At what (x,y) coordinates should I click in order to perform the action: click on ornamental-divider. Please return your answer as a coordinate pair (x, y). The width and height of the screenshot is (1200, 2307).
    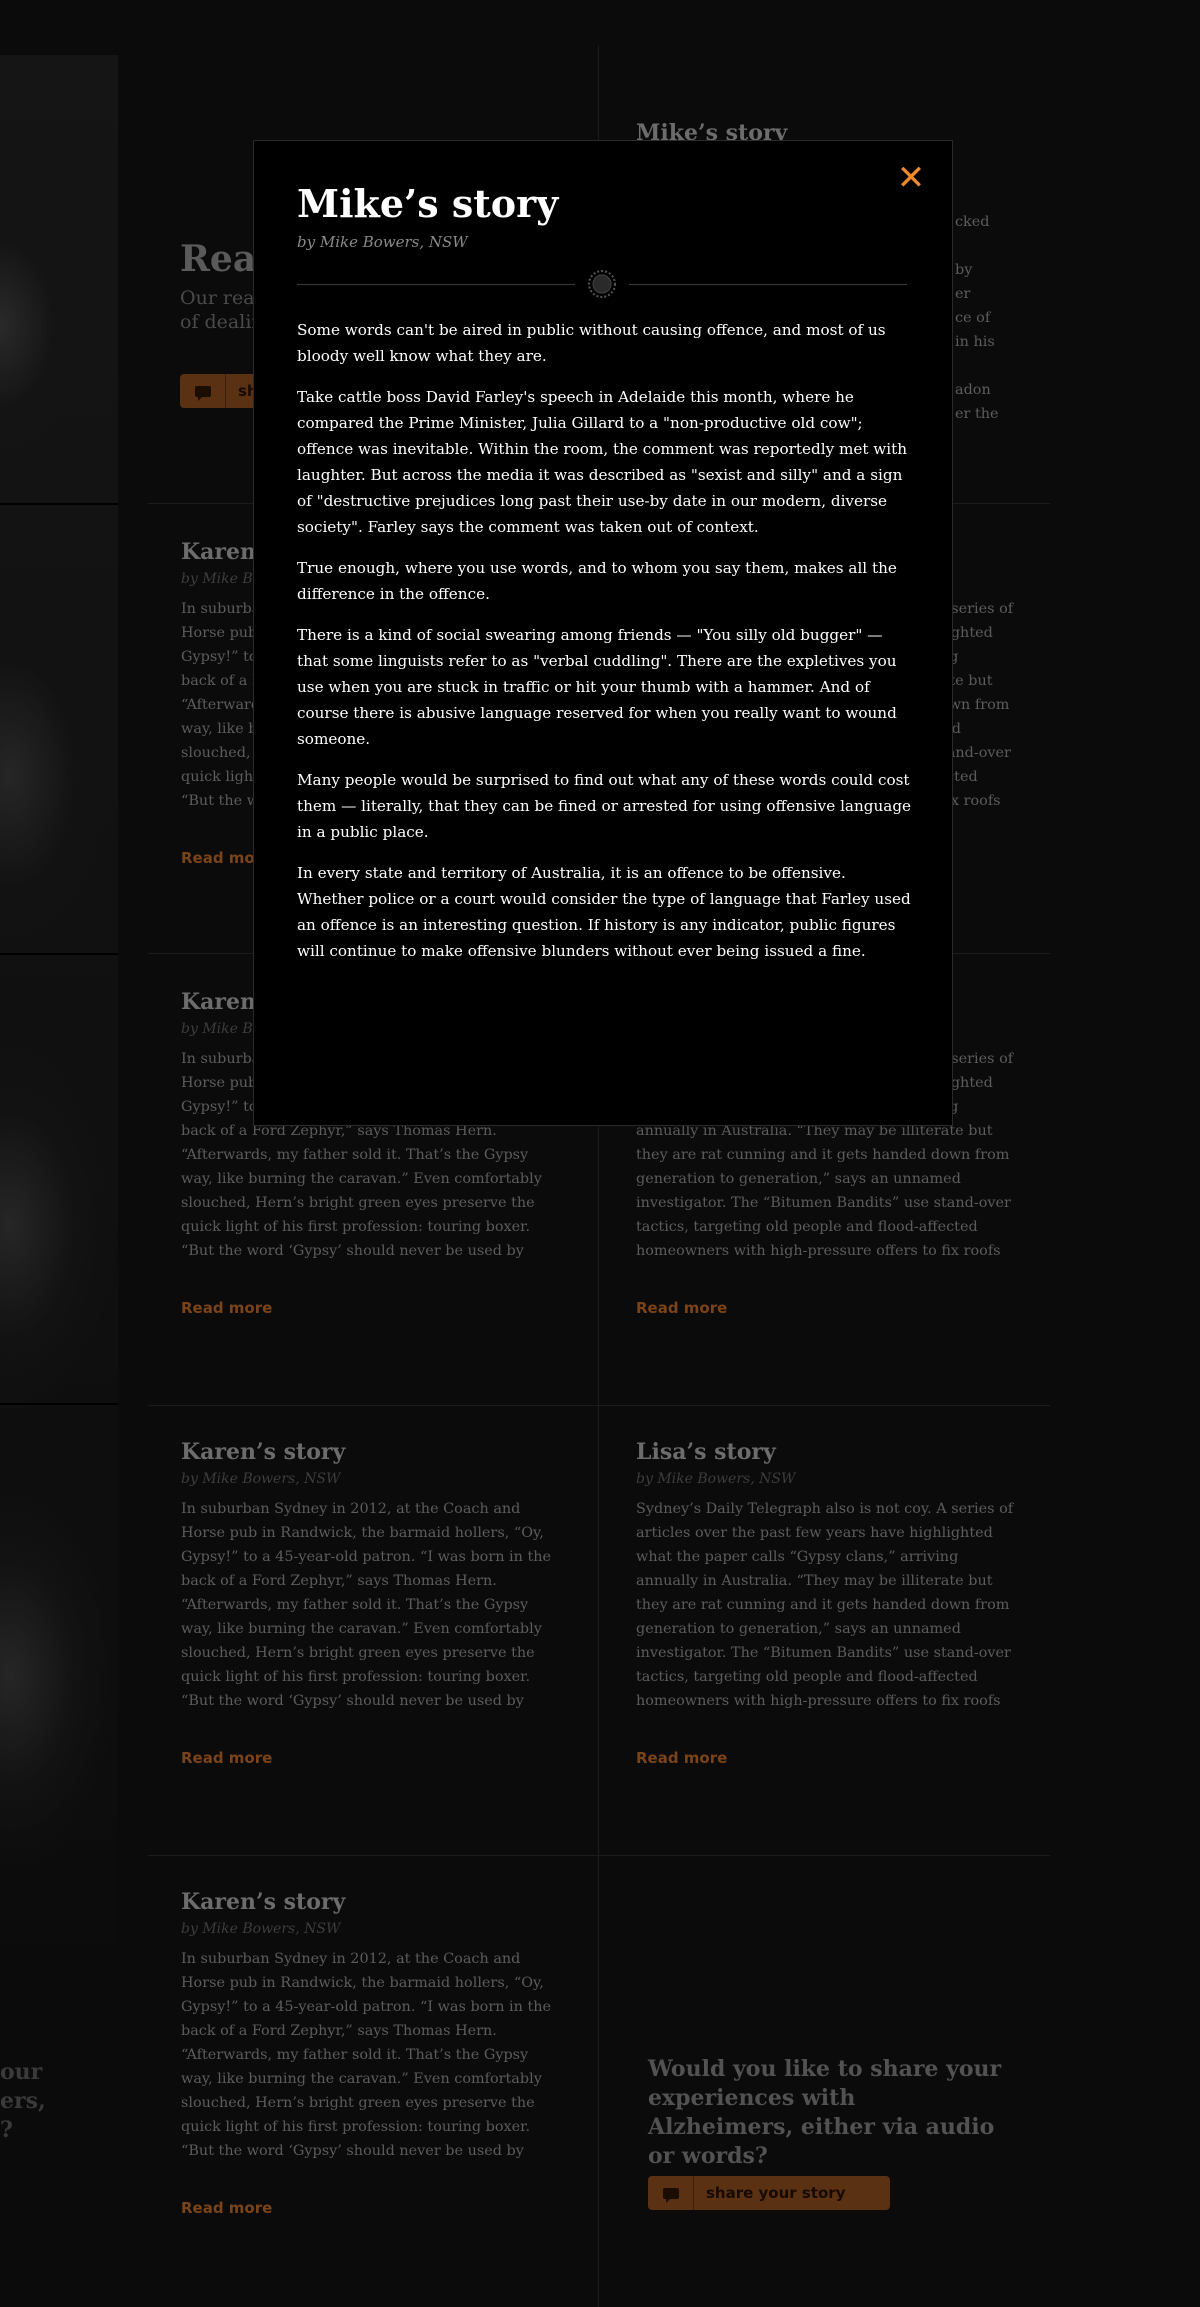
    Looking at the image, I should click on (602, 284).